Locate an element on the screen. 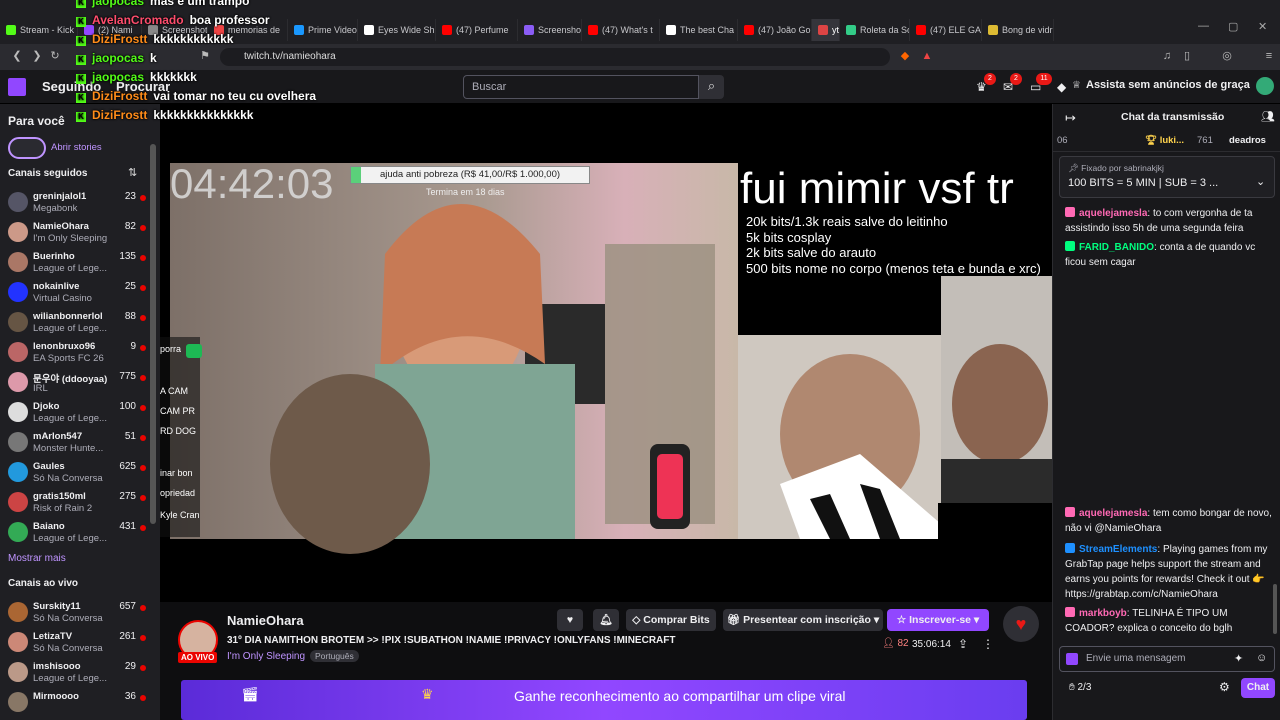 The width and height of the screenshot is (1280, 720). browser-tab: Roleta da So is located at coordinates (875, 30).